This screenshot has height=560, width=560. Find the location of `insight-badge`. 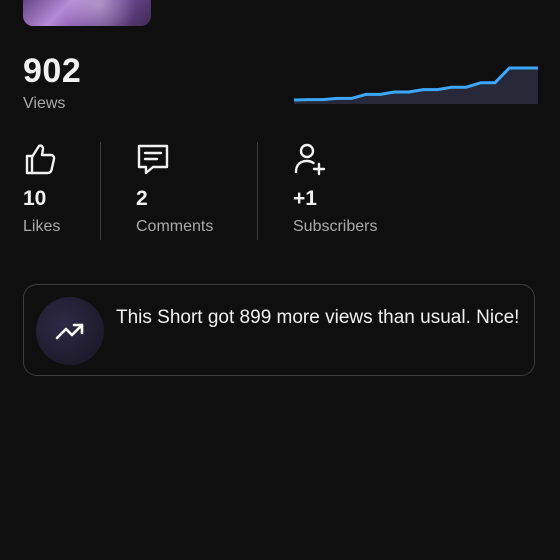

insight-badge is located at coordinates (70, 331).